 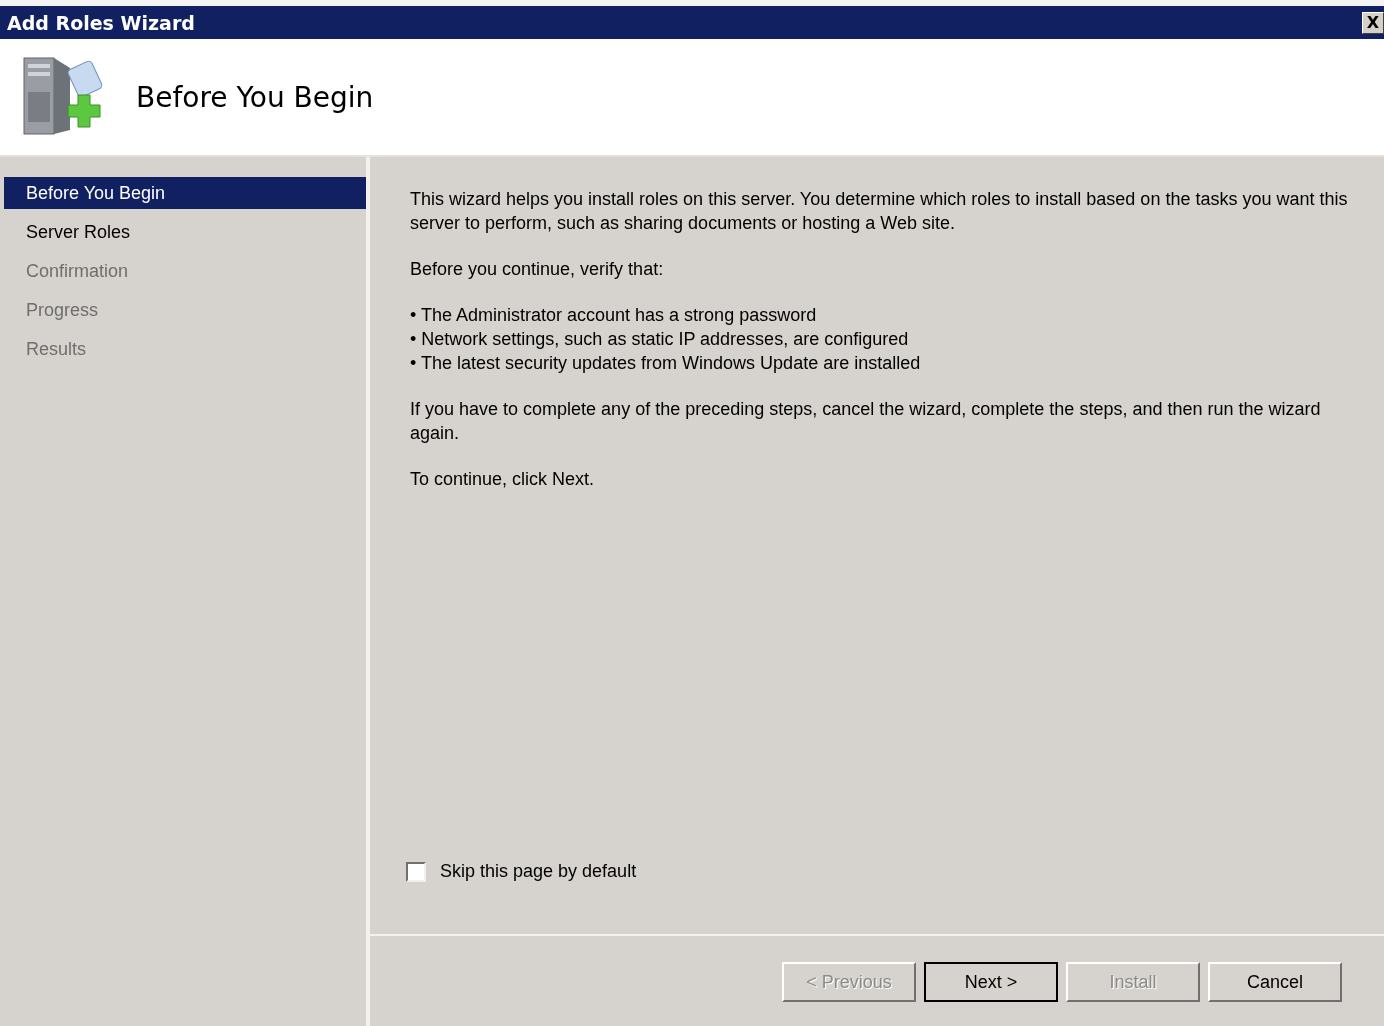 I want to click on bullet-item: • Network settings, such as static IP addresses, are configured, so click(x=660, y=339).